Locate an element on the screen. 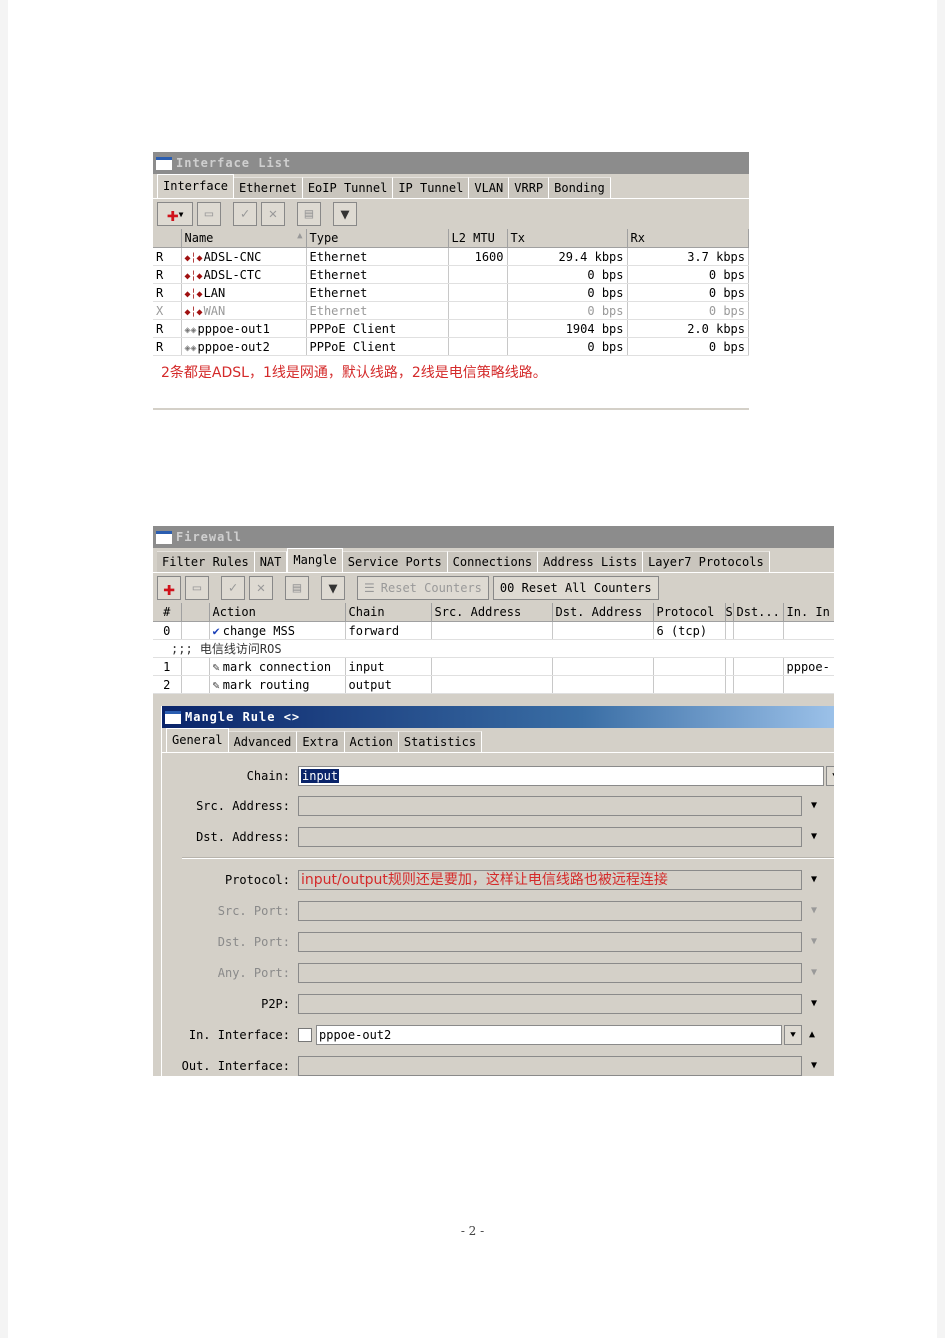 This screenshot has width=945, height=1338. mangle-rule-tabs: General Advanced Extra Action Statistics is located at coordinates (498, 740).